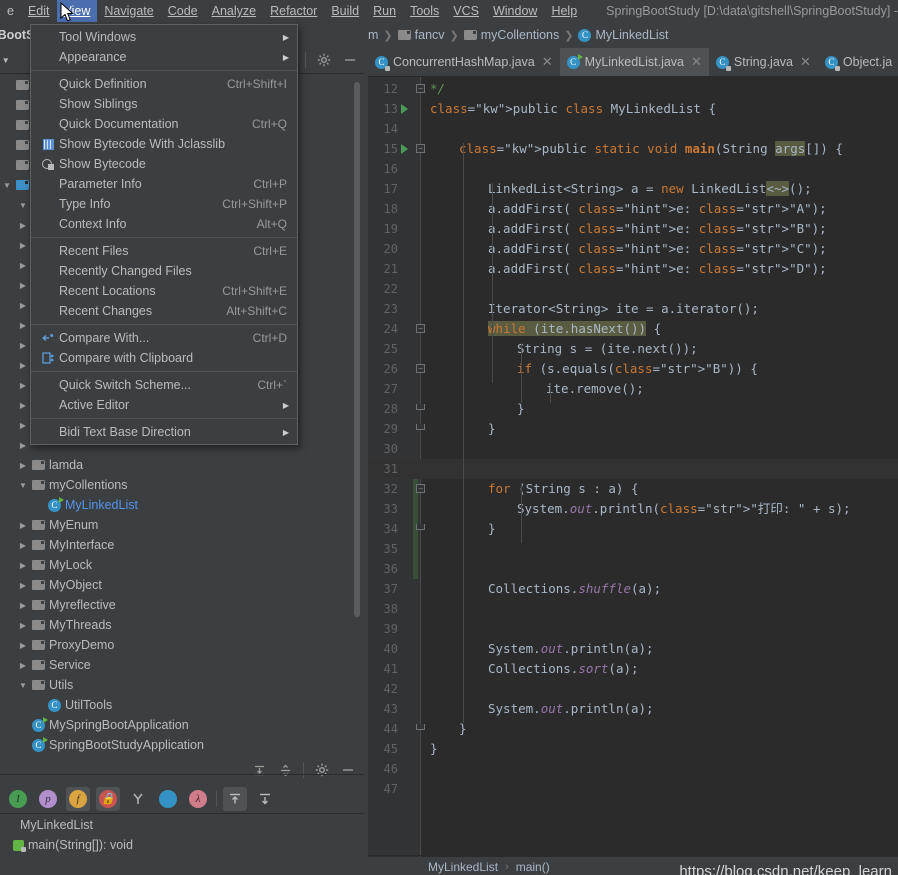 Image resolution: width=898 pixels, height=875 pixels. Describe the element at coordinates (324, 60) in the screenshot. I see `gear-icon` at that location.